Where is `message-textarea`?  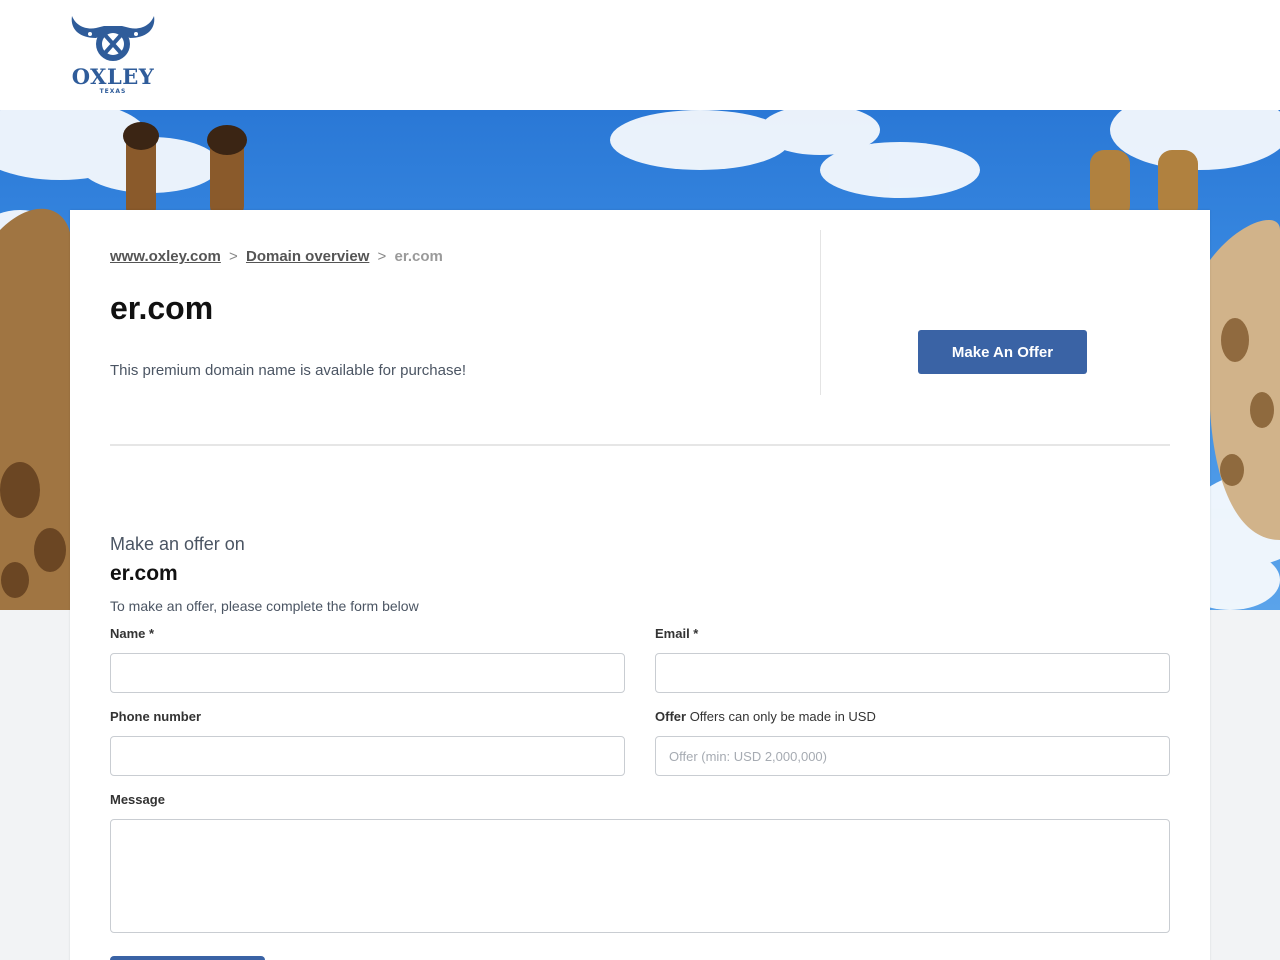
message-textarea is located at coordinates (640, 876).